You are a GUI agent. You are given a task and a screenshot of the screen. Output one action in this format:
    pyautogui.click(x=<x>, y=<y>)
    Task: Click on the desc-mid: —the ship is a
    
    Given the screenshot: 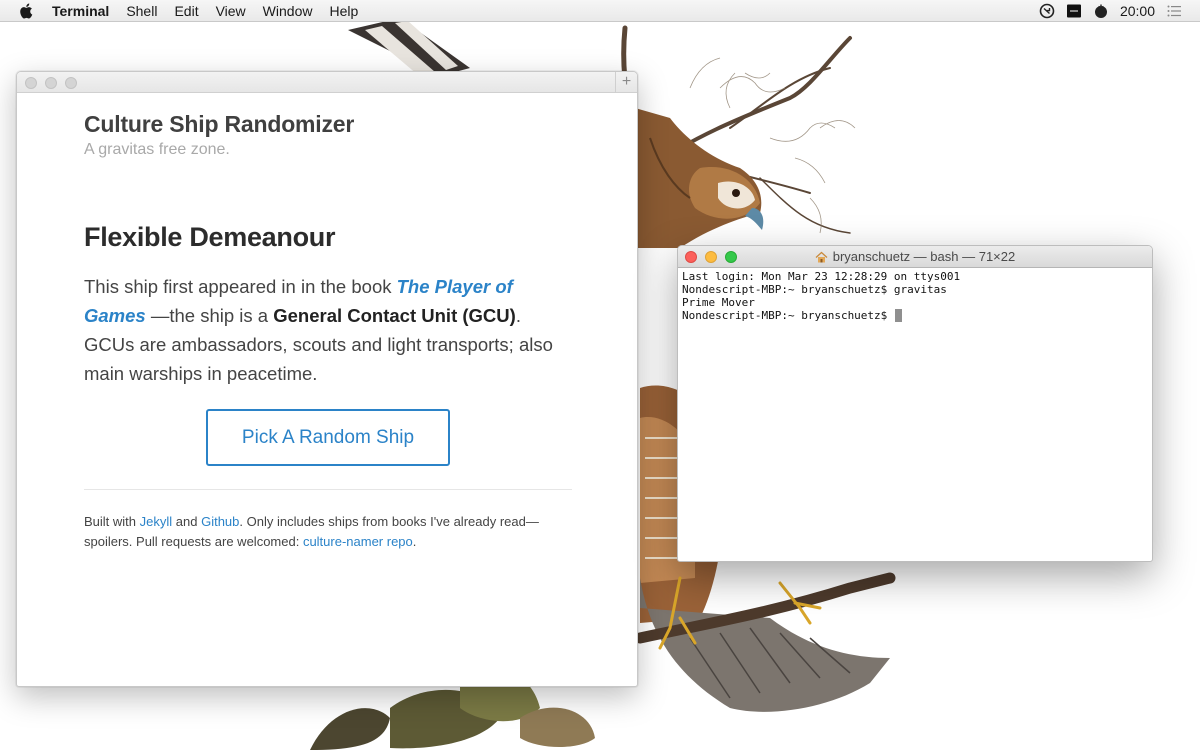 What is the action you would take?
    pyautogui.click(x=209, y=315)
    